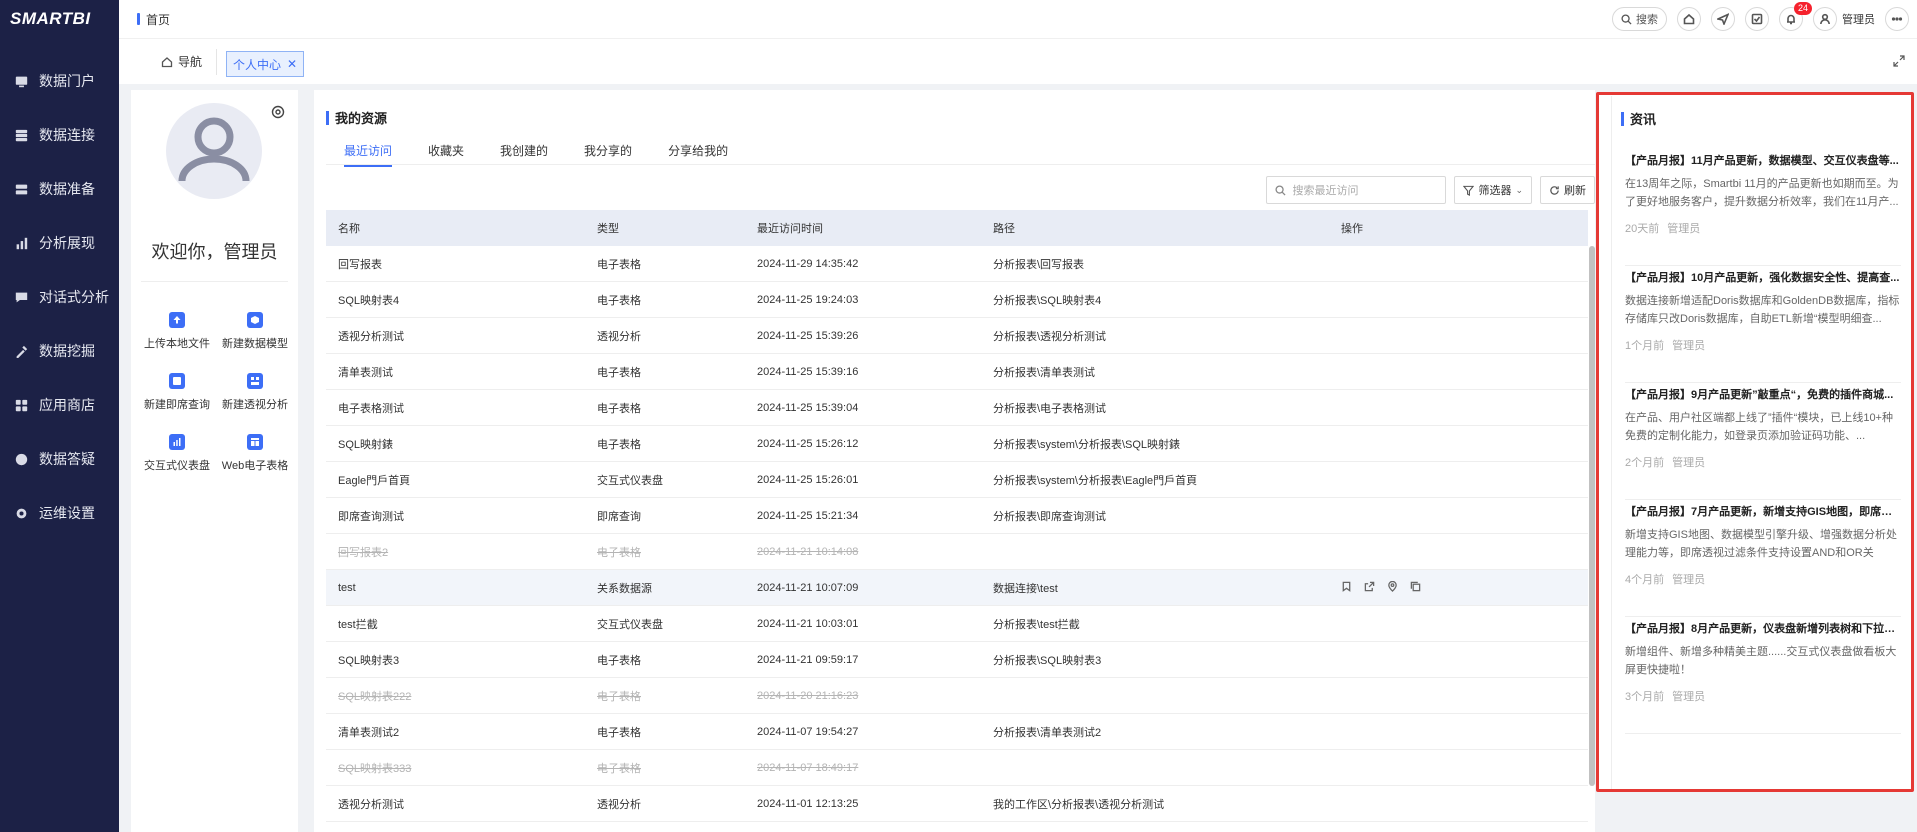 This screenshot has height=832, width=1917. Describe the element at coordinates (957, 264) in the screenshot. I see `table-row: 回写报表 电子表格 2024-11-29 14:35:42 分析报表\回写报表` at that location.